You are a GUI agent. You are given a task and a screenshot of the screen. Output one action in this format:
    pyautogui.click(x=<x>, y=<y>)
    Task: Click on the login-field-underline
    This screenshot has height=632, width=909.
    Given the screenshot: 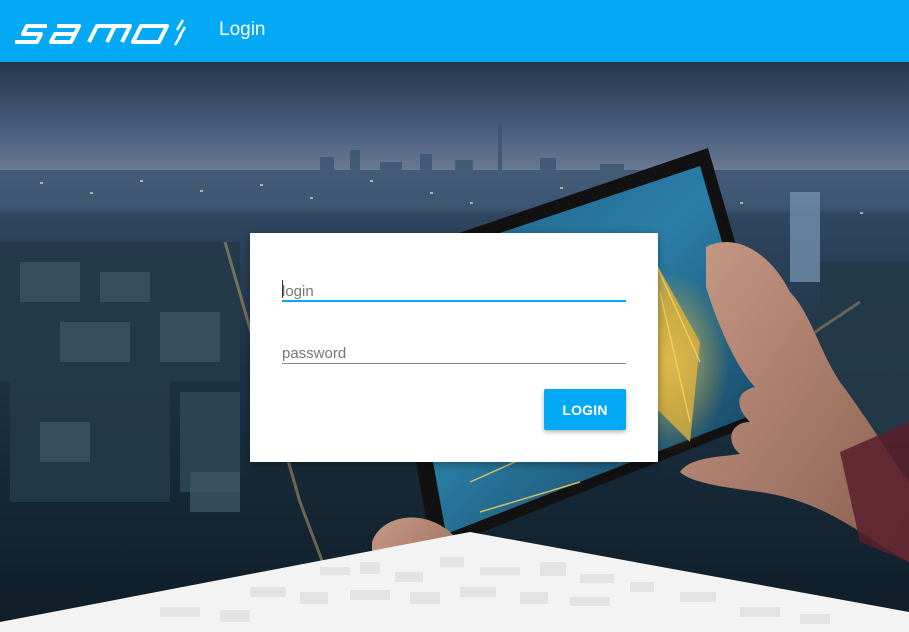 What is the action you would take?
    pyautogui.click(x=454, y=301)
    